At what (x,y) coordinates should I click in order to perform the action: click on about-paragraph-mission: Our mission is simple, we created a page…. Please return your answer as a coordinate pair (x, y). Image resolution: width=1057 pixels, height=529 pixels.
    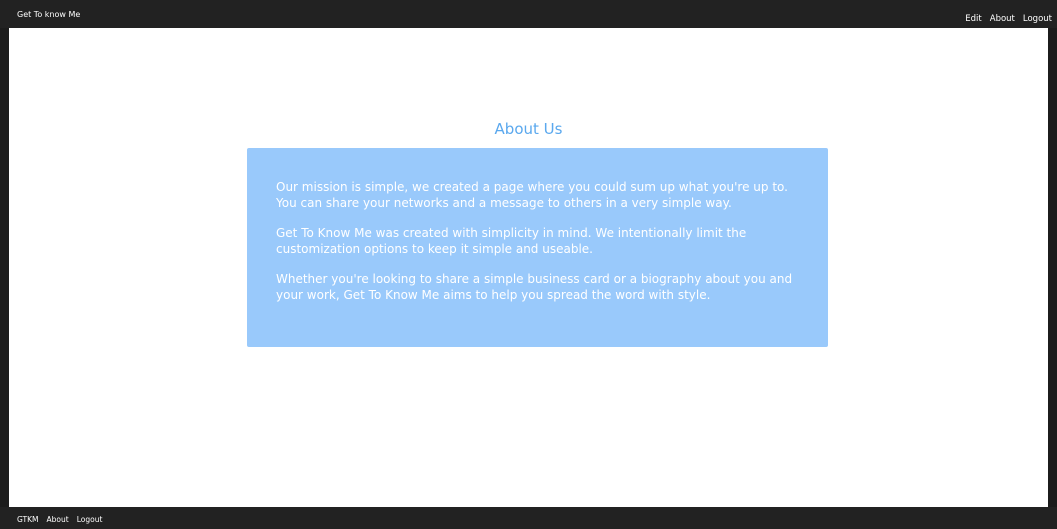
    Looking at the image, I should click on (532, 195).